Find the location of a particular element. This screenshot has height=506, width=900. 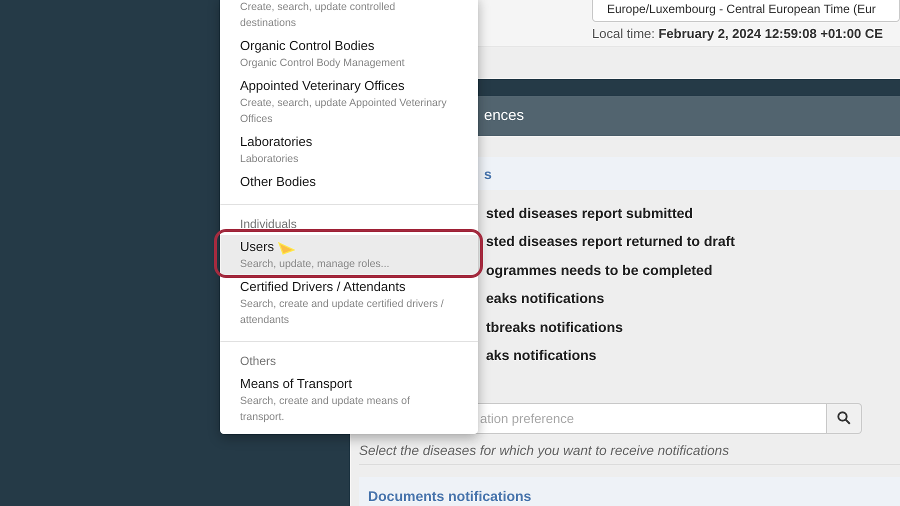

menu-item-title: Organic Control Bodies is located at coordinates (307, 46).